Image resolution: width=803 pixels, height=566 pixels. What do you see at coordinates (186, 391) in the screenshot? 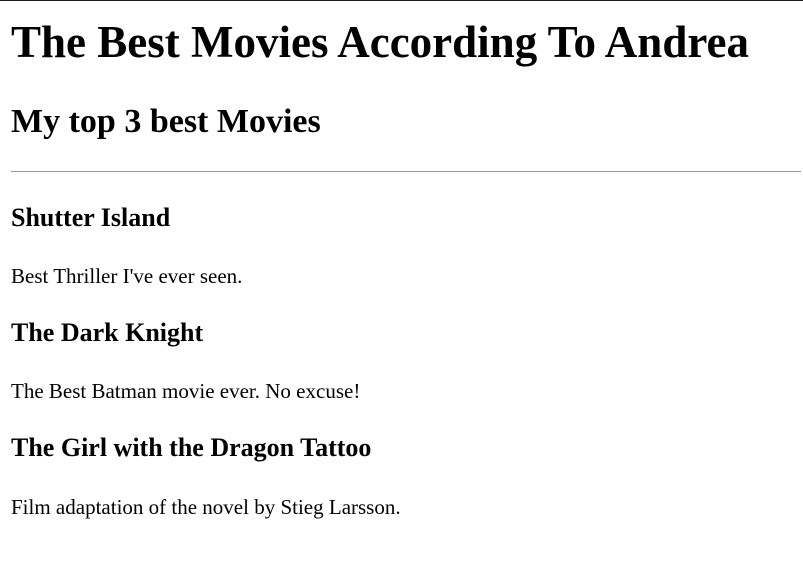
I see `movie-description-2: The Best Batman movie ever. No excuse!` at bounding box center [186, 391].